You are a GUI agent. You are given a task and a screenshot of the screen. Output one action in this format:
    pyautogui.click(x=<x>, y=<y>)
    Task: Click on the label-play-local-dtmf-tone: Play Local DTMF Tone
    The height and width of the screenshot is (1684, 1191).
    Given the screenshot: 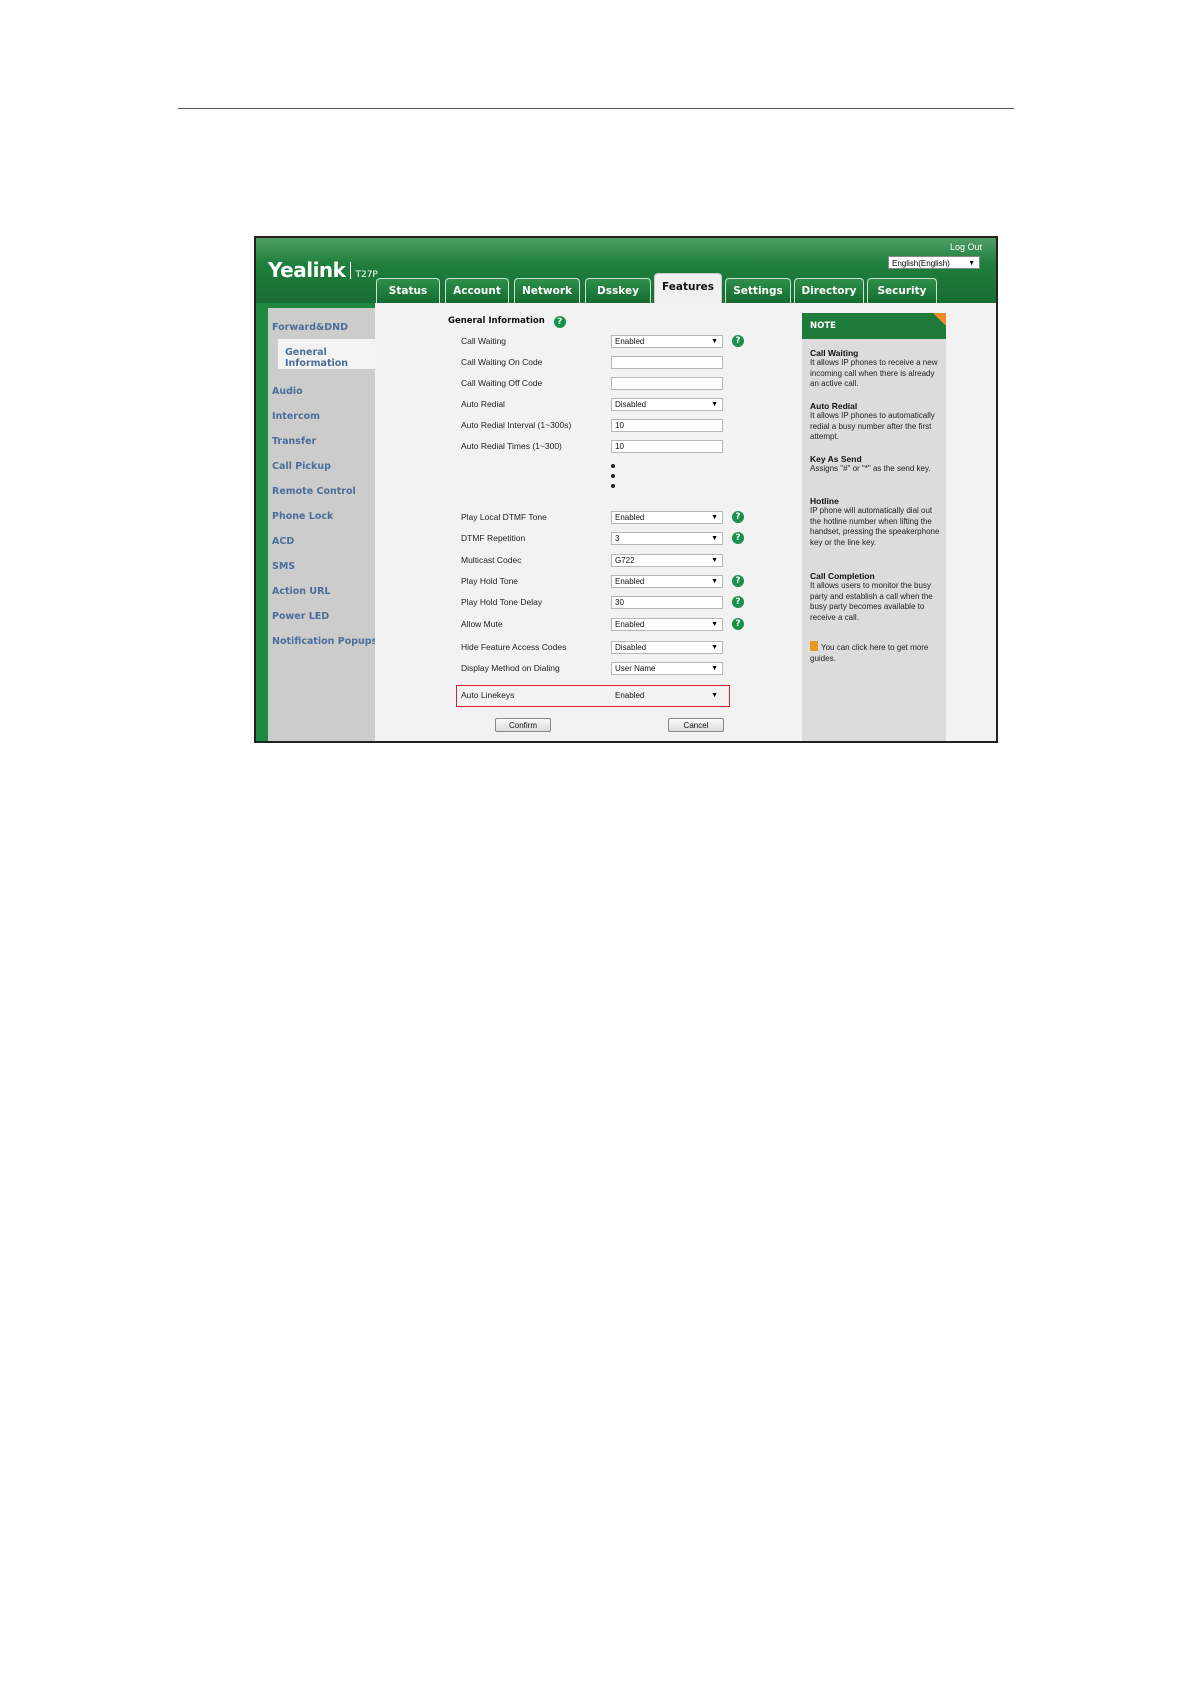 What is the action you would take?
    pyautogui.click(x=504, y=517)
    